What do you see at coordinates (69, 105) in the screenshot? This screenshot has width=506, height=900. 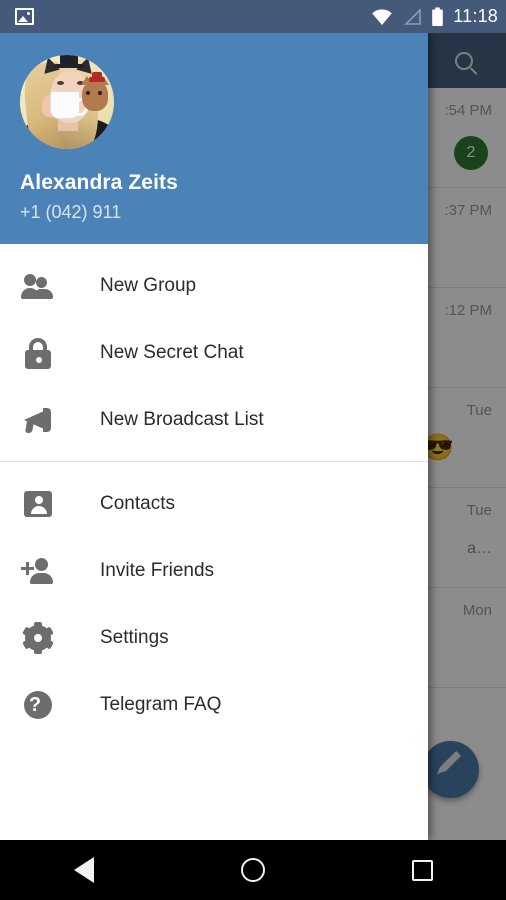 I see `avatar-mug` at bounding box center [69, 105].